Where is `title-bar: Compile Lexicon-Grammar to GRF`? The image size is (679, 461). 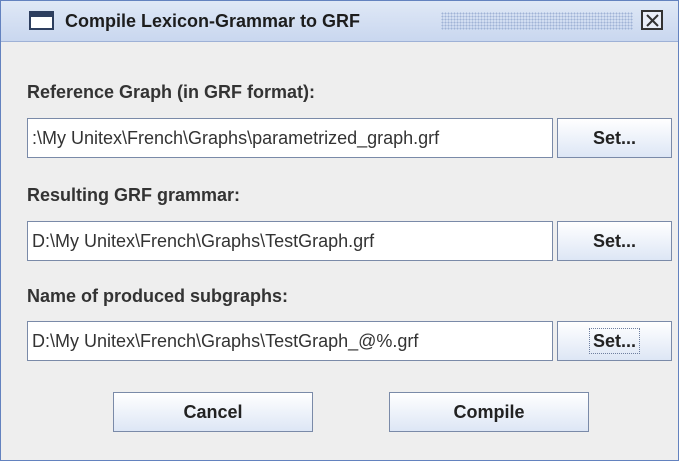 title-bar: Compile Lexicon-Grammar to GRF is located at coordinates (339, 21).